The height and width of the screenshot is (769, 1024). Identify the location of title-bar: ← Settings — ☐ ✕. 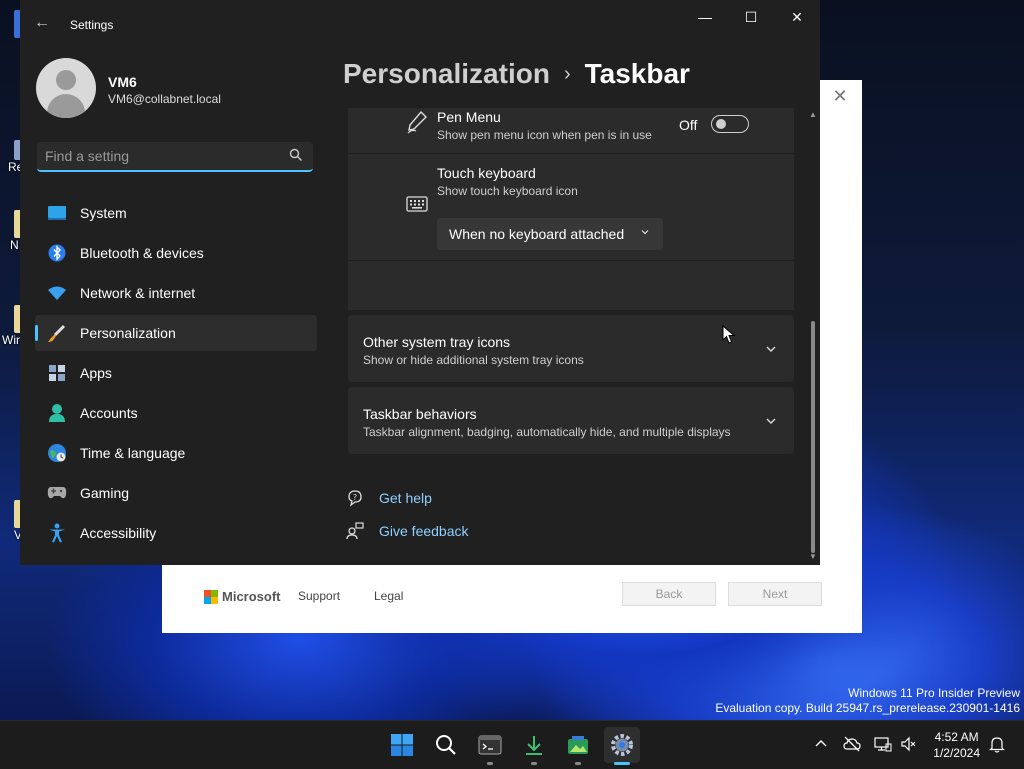
(420, 24).